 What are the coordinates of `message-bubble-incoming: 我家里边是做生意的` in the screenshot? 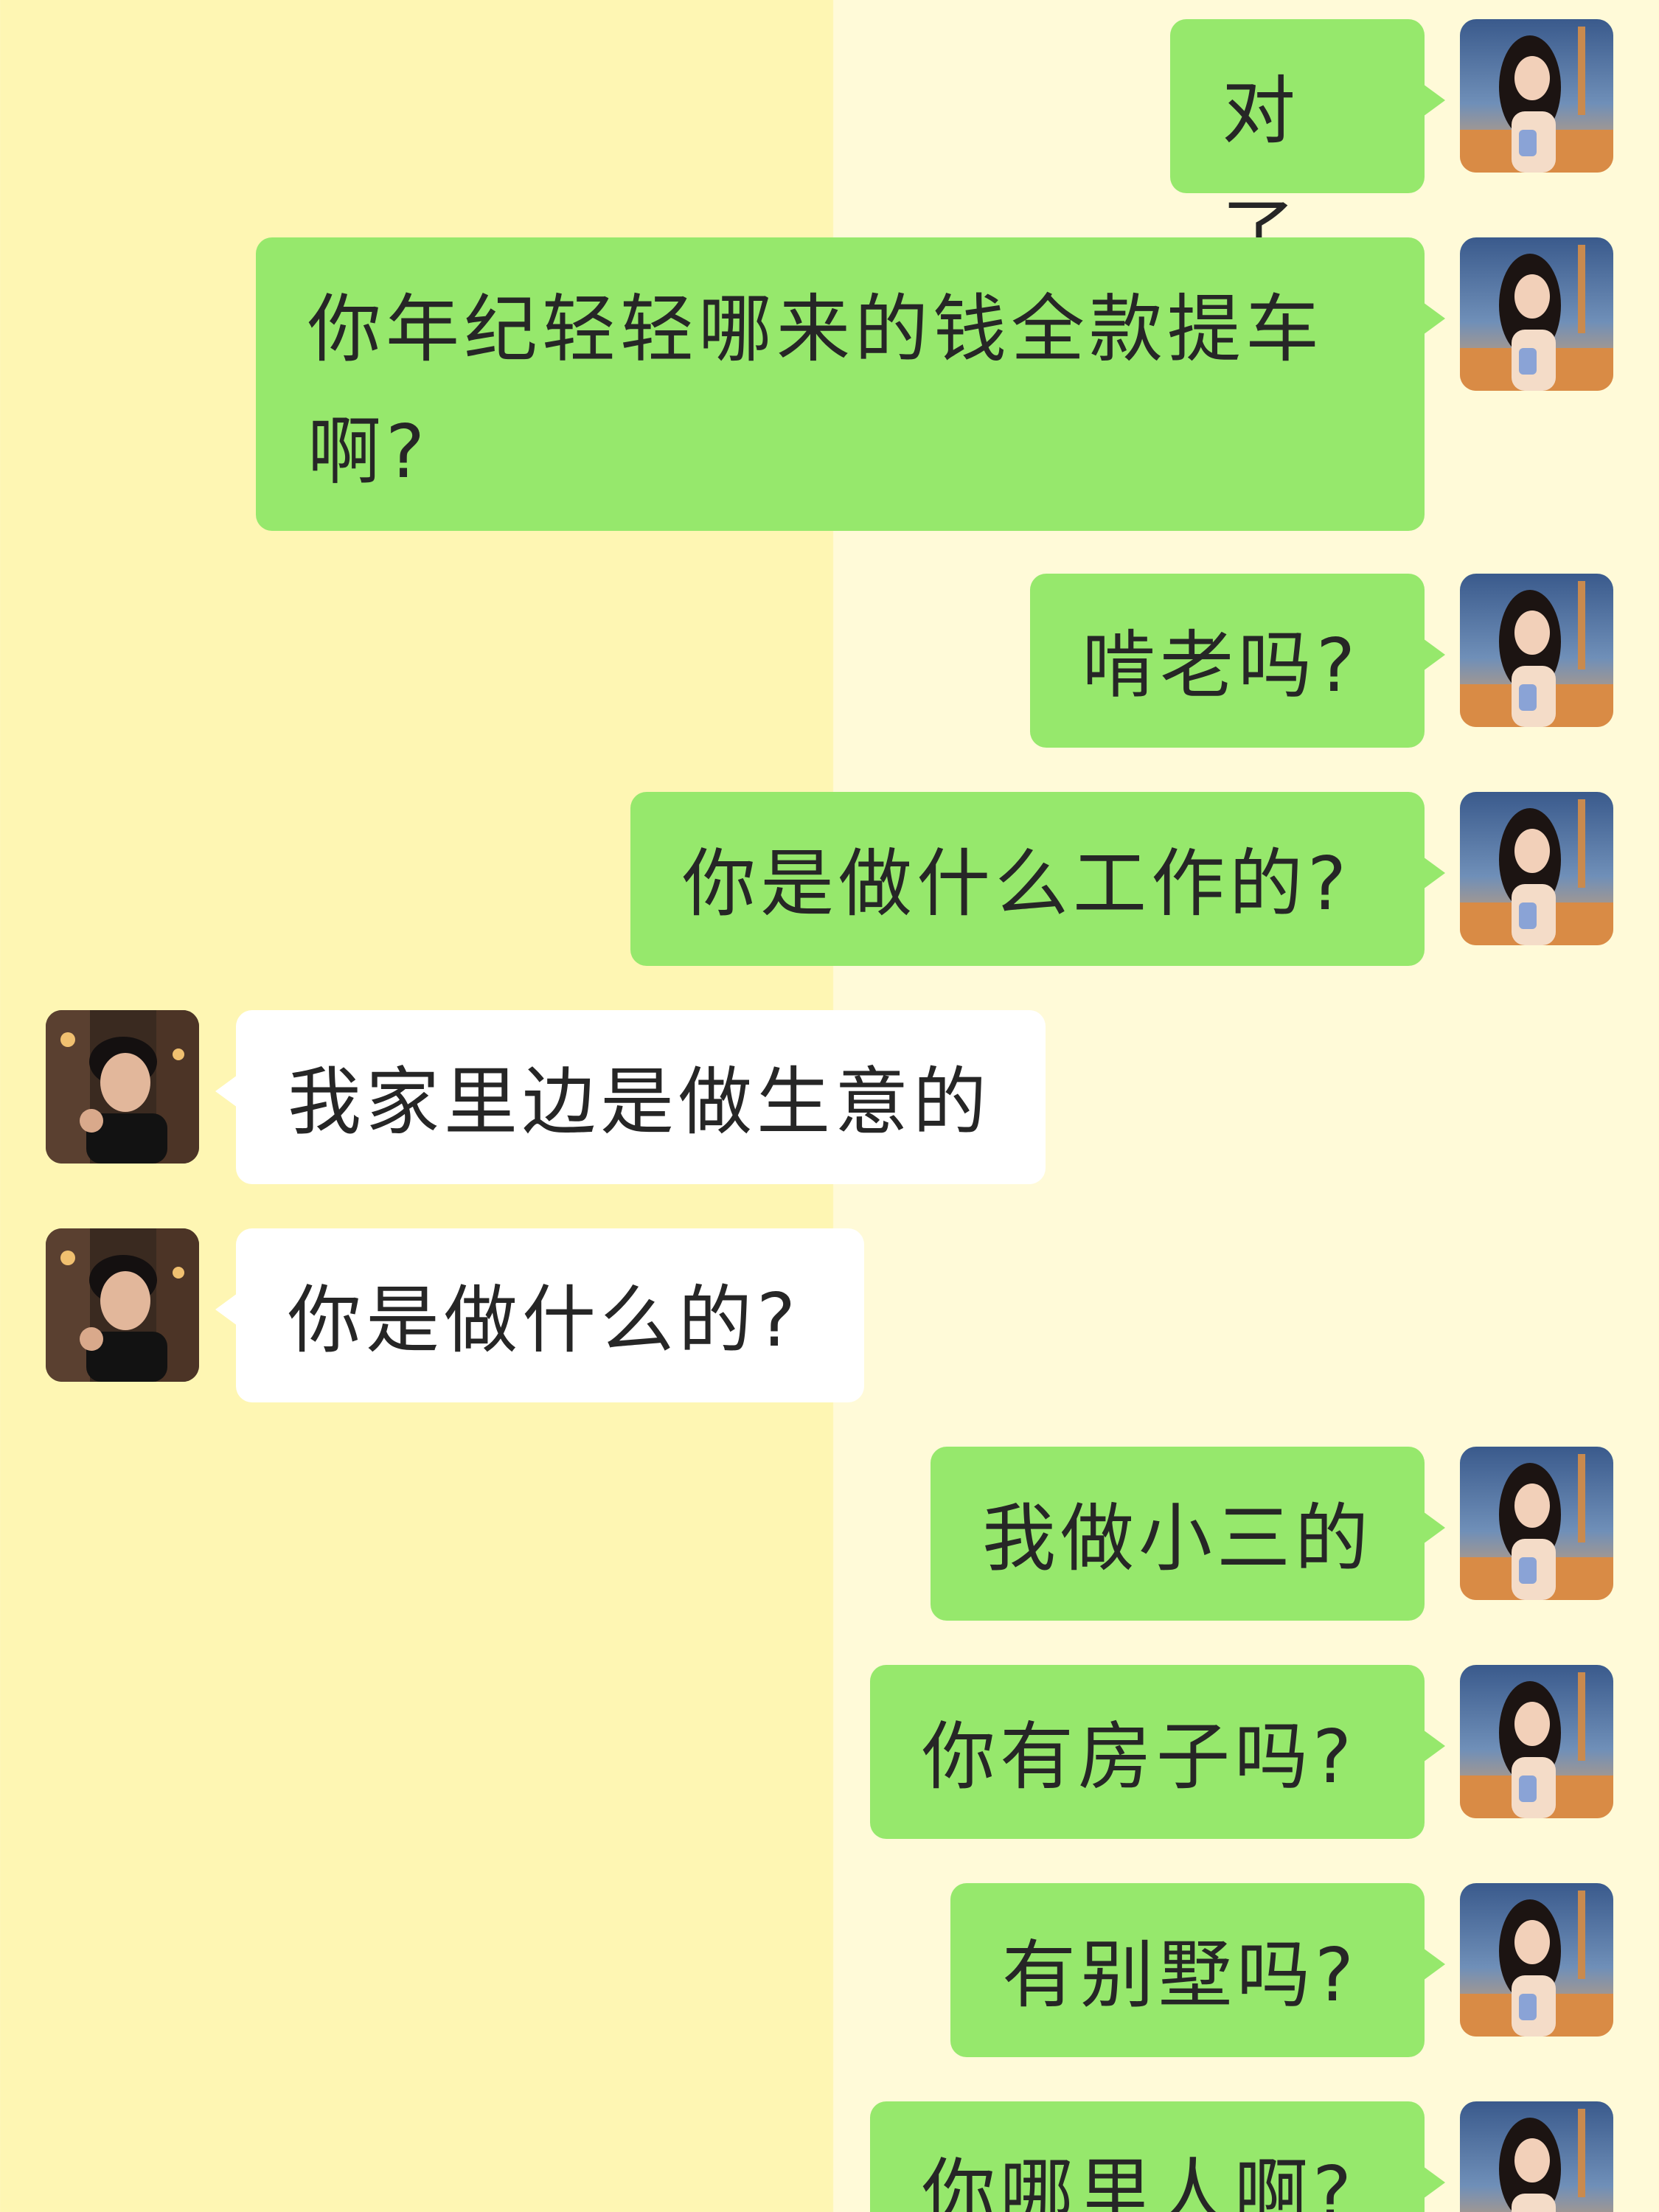 It's located at (630, 1097).